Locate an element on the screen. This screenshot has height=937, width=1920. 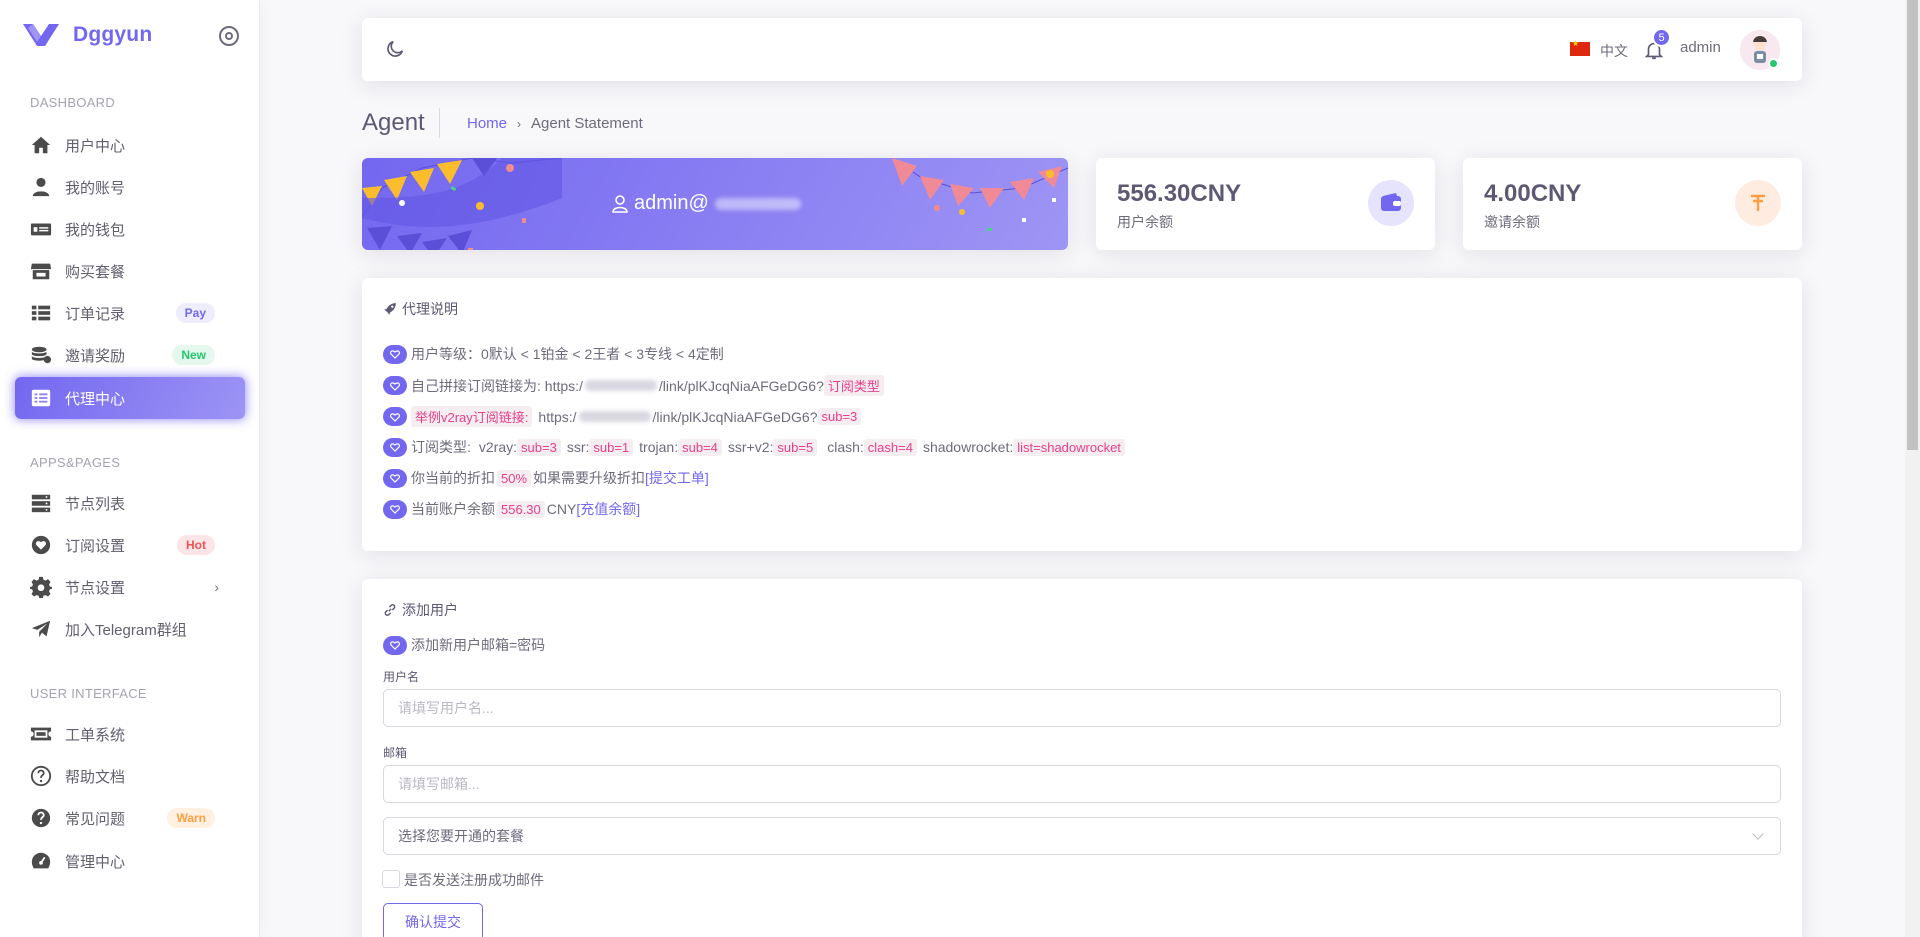
sidebar-item-agent-center: 代理中心 is located at coordinates (130, 398).